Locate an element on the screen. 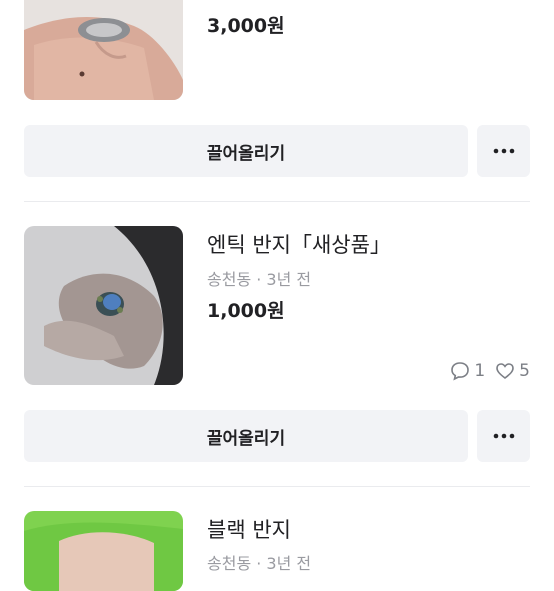  chat-count: 1 is located at coordinates (480, 371).